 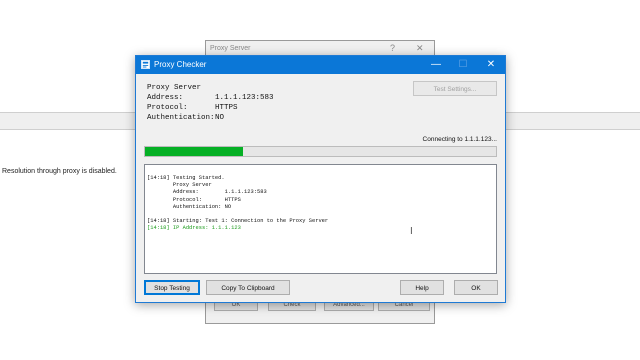 I want to click on proxy-resolution-message: Resolution through proxy is disabled., so click(x=59, y=171).